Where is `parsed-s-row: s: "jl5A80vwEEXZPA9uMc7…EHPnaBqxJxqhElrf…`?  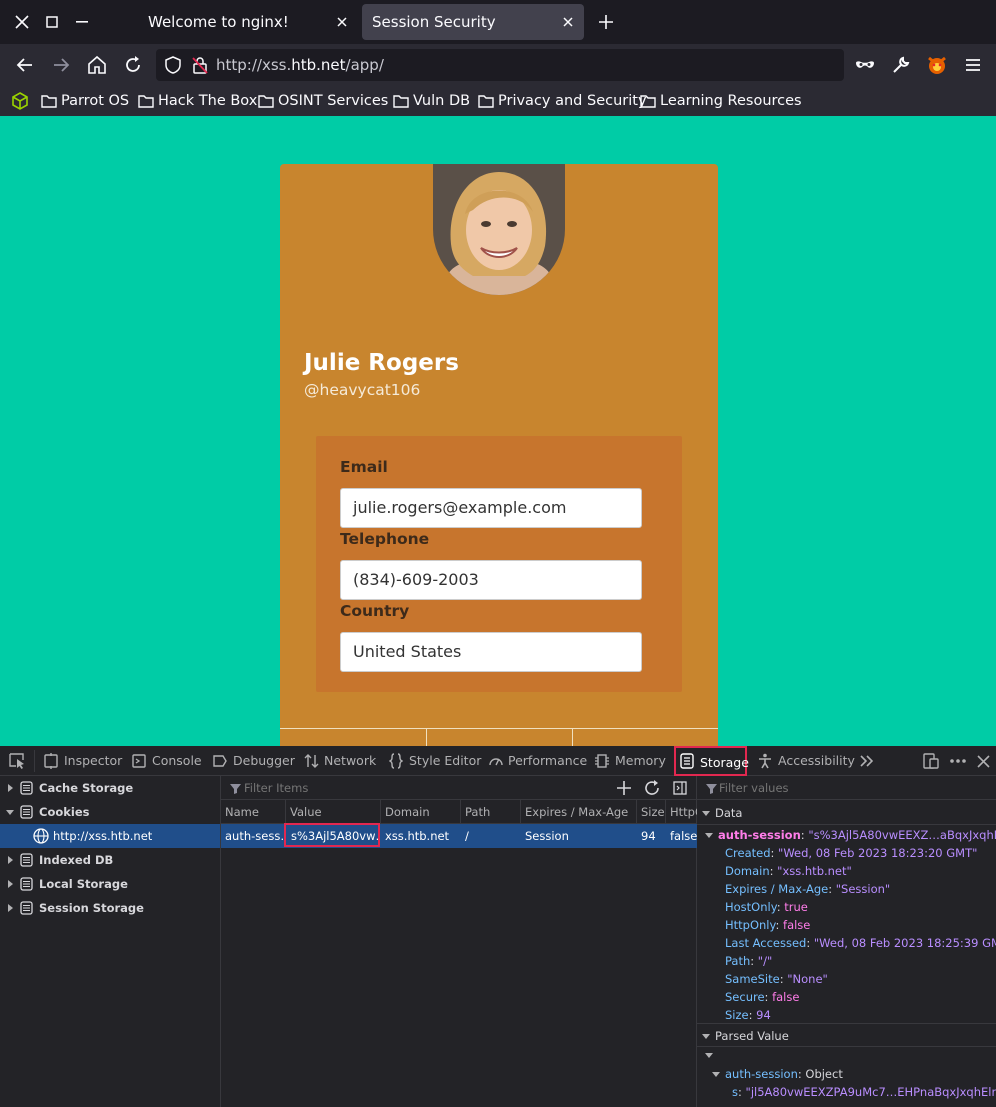
parsed-s-row: s: "jl5A80vwEEXZPA9uMc7…EHPnaBqxJxqhElrf… is located at coordinates (864, 1092).